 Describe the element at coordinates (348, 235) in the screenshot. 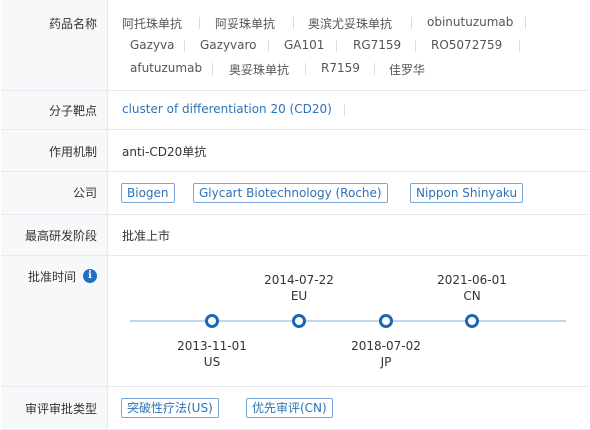

I see `highest-phase-value: 批准上市` at that location.